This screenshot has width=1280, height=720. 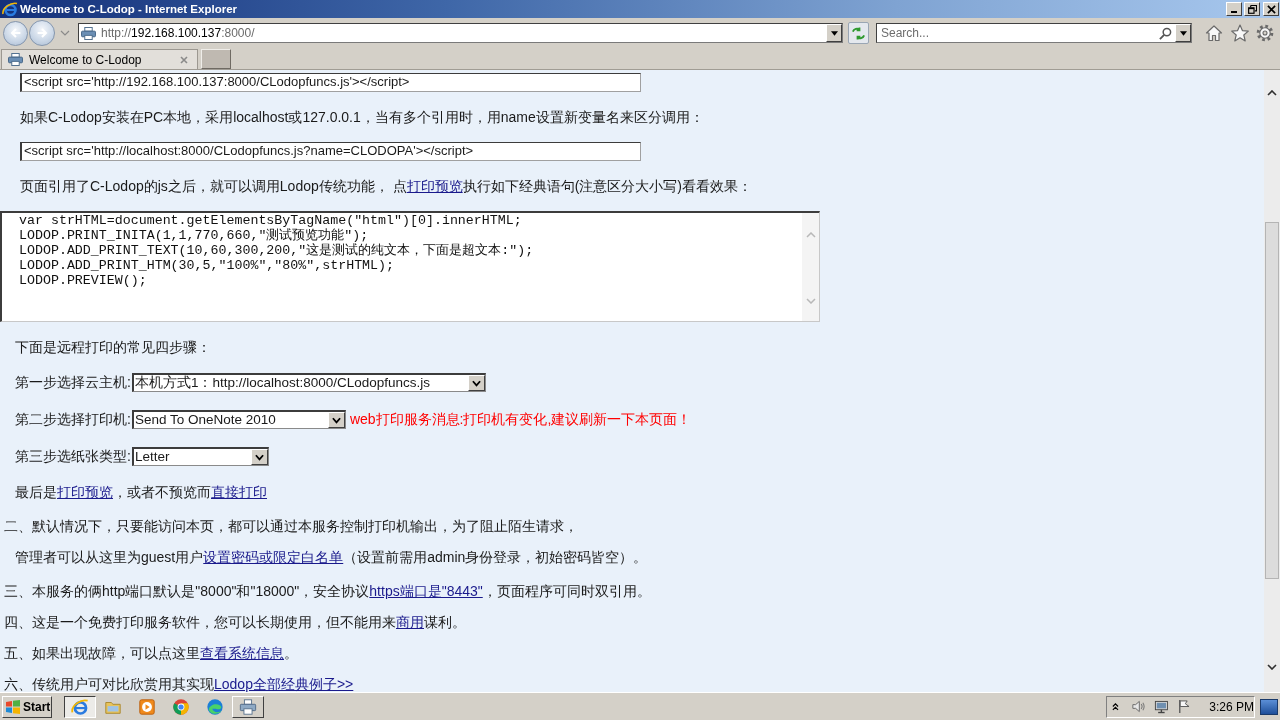 I want to click on back-button, so click(x=15, y=33).